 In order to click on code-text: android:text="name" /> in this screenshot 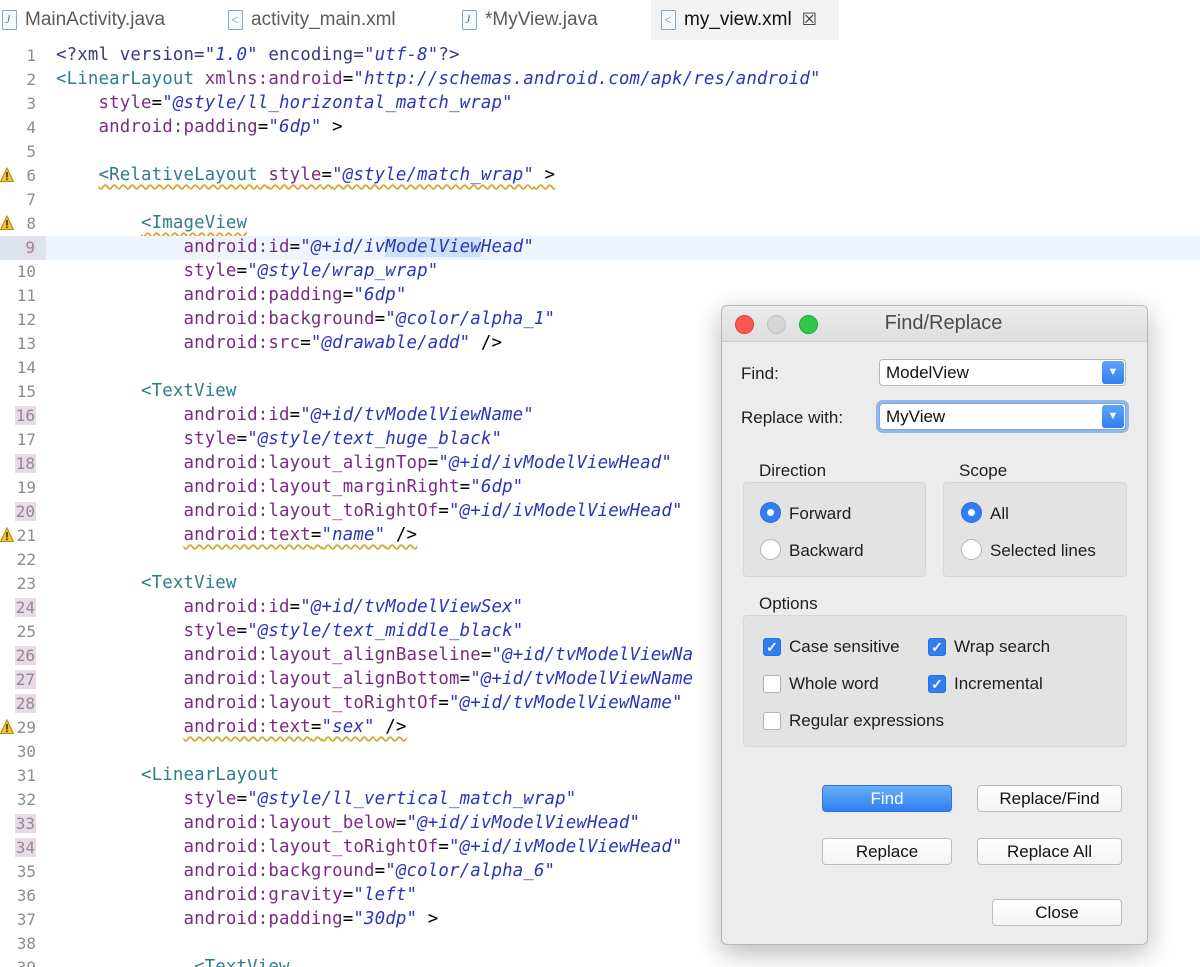, I will do `click(236, 535)`.